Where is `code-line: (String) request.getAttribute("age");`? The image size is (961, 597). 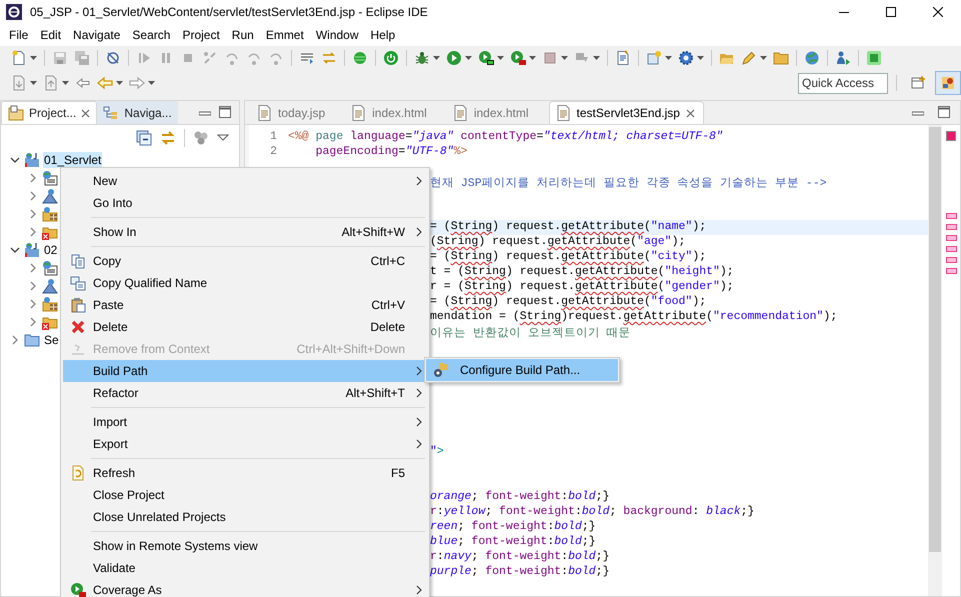 code-line: (String) request.getAttribute("age"); is located at coordinates (558, 242).